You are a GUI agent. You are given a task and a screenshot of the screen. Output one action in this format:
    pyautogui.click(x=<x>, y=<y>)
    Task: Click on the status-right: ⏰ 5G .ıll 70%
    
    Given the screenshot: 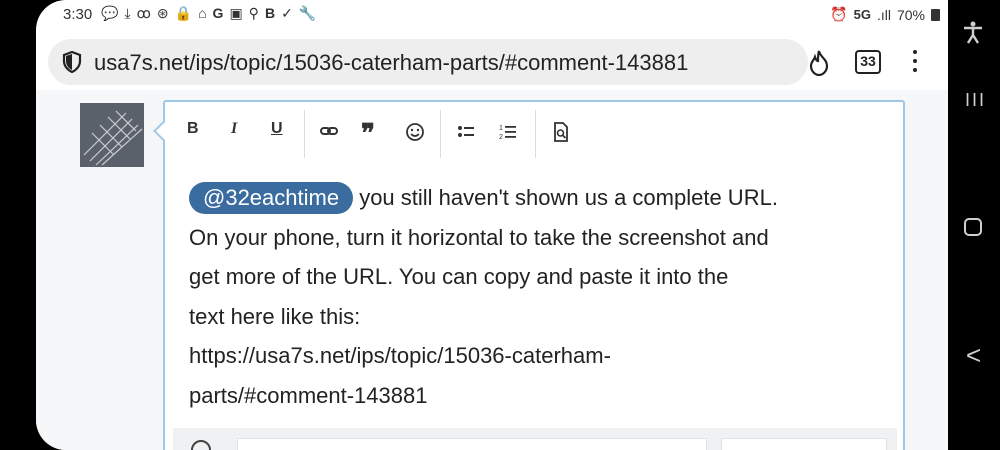 What is the action you would take?
    pyautogui.click(x=885, y=14)
    